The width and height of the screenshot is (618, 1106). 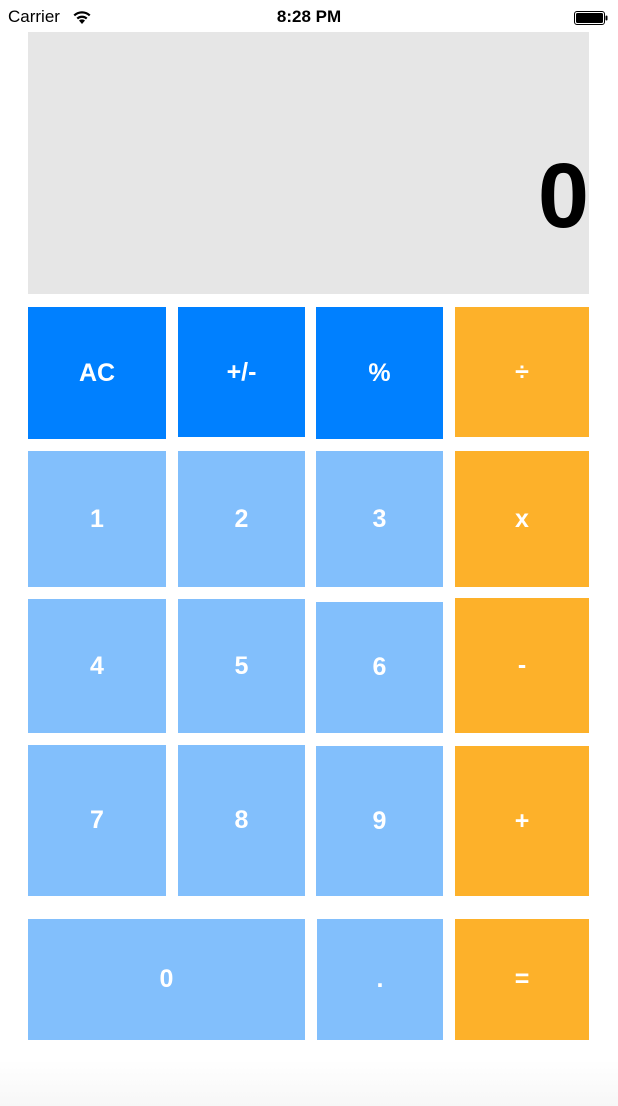 I want to click on equals-button: =, so click(x=522, y=979).